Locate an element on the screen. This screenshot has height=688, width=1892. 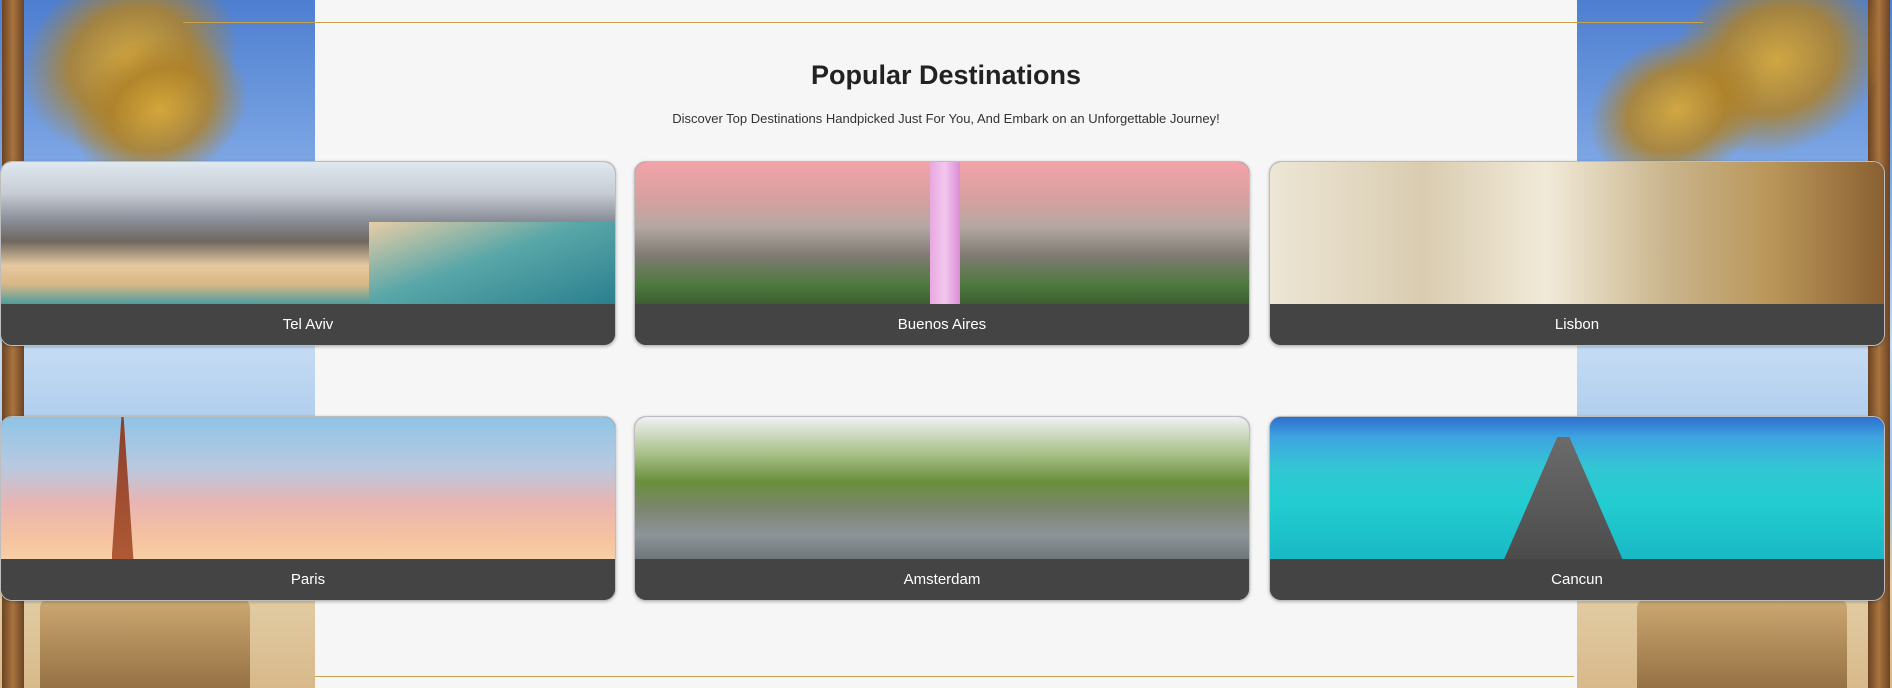
destination-card-tel-aviv: Tel Aviv is located at coordinates (308, 253).